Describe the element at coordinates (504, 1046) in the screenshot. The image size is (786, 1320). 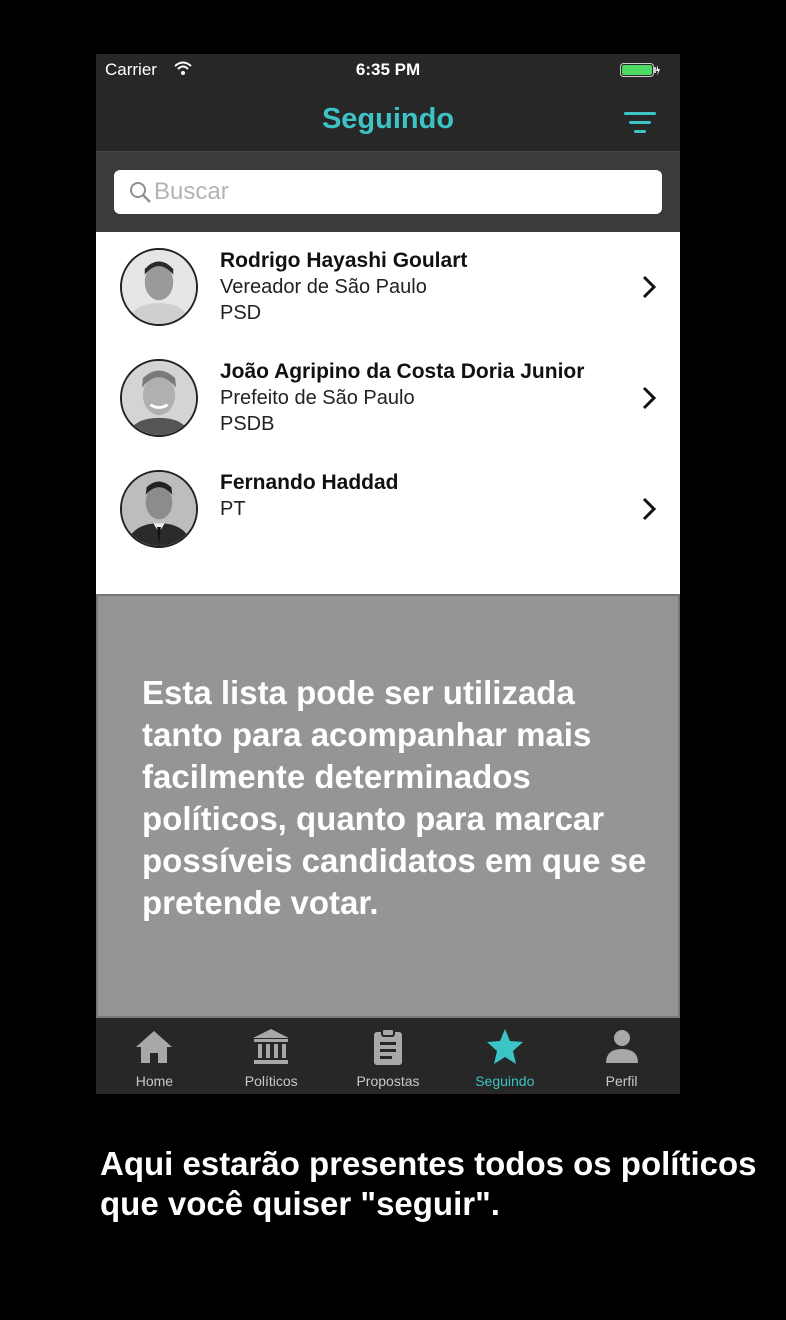
I see `star-icon` at that location.